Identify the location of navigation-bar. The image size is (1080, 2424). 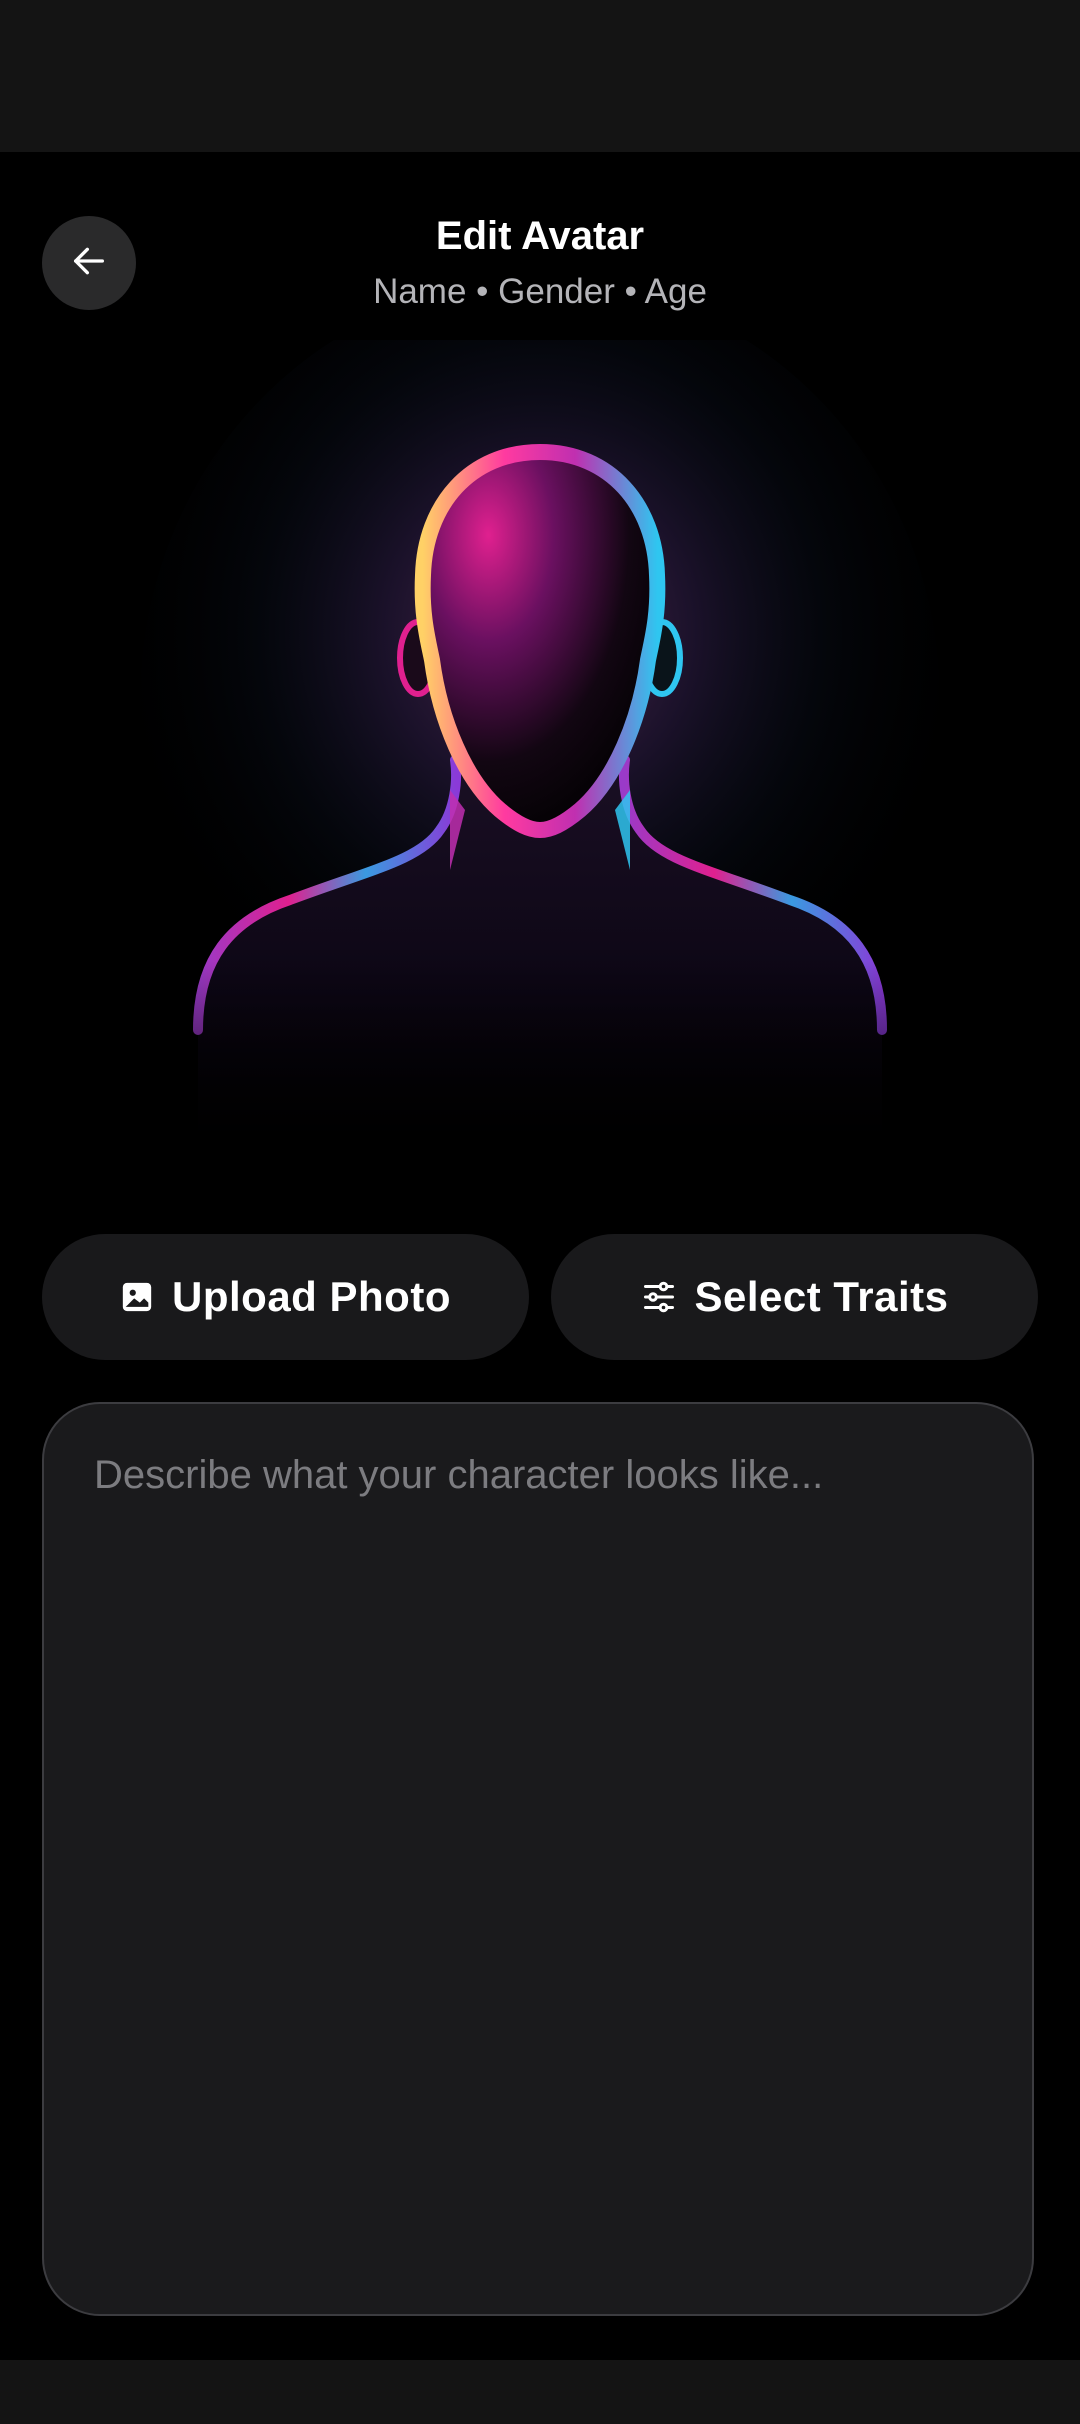
(540, 2392).